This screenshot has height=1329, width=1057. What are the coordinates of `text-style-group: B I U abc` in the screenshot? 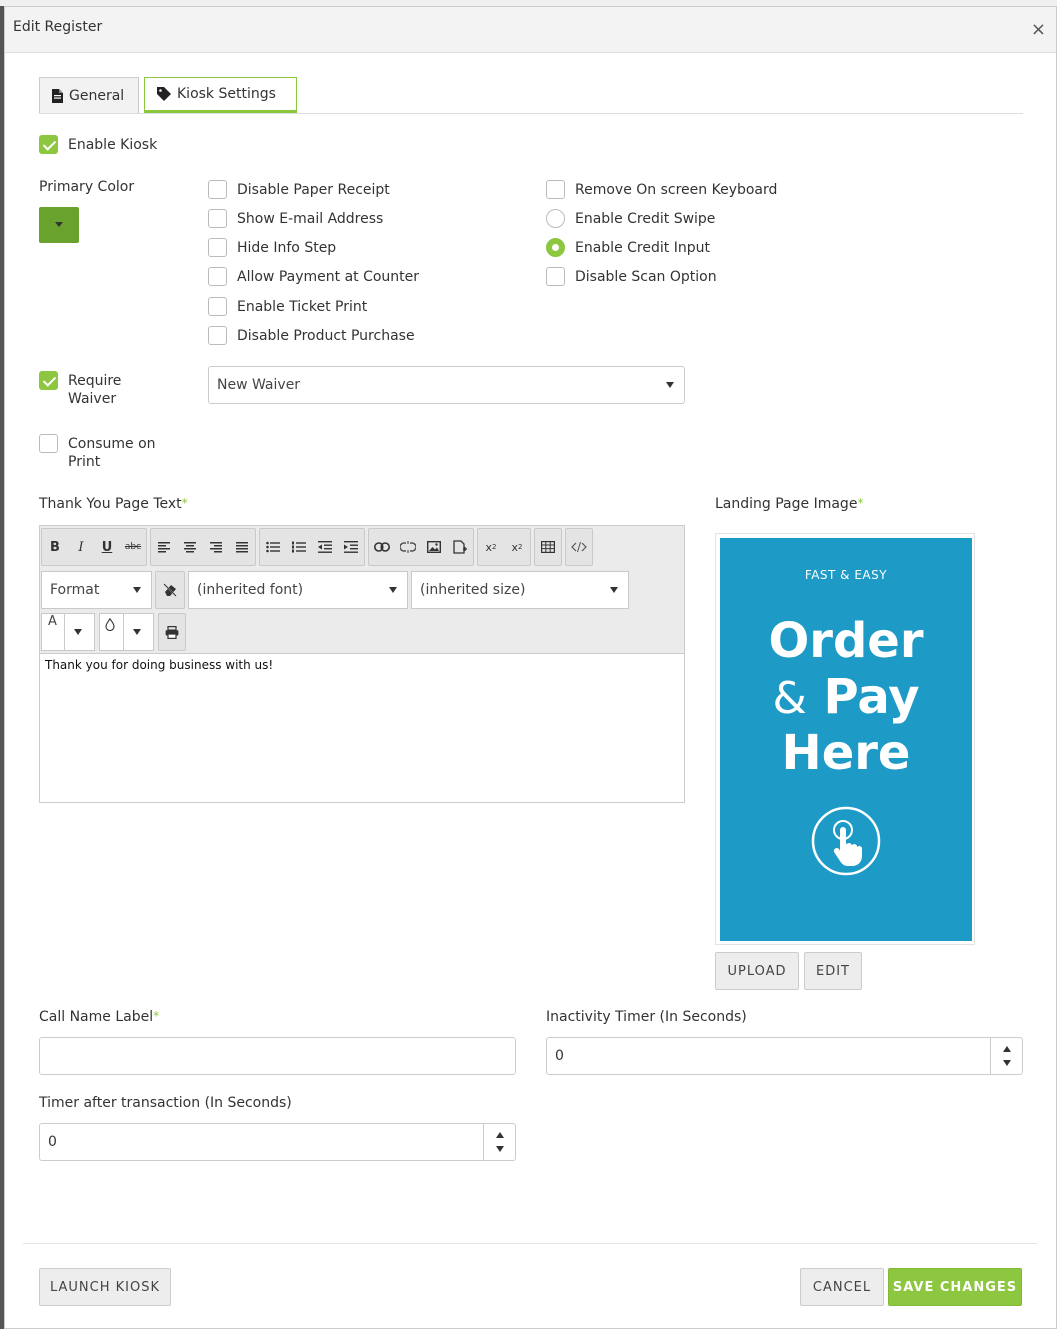 It's located at (94, 547).